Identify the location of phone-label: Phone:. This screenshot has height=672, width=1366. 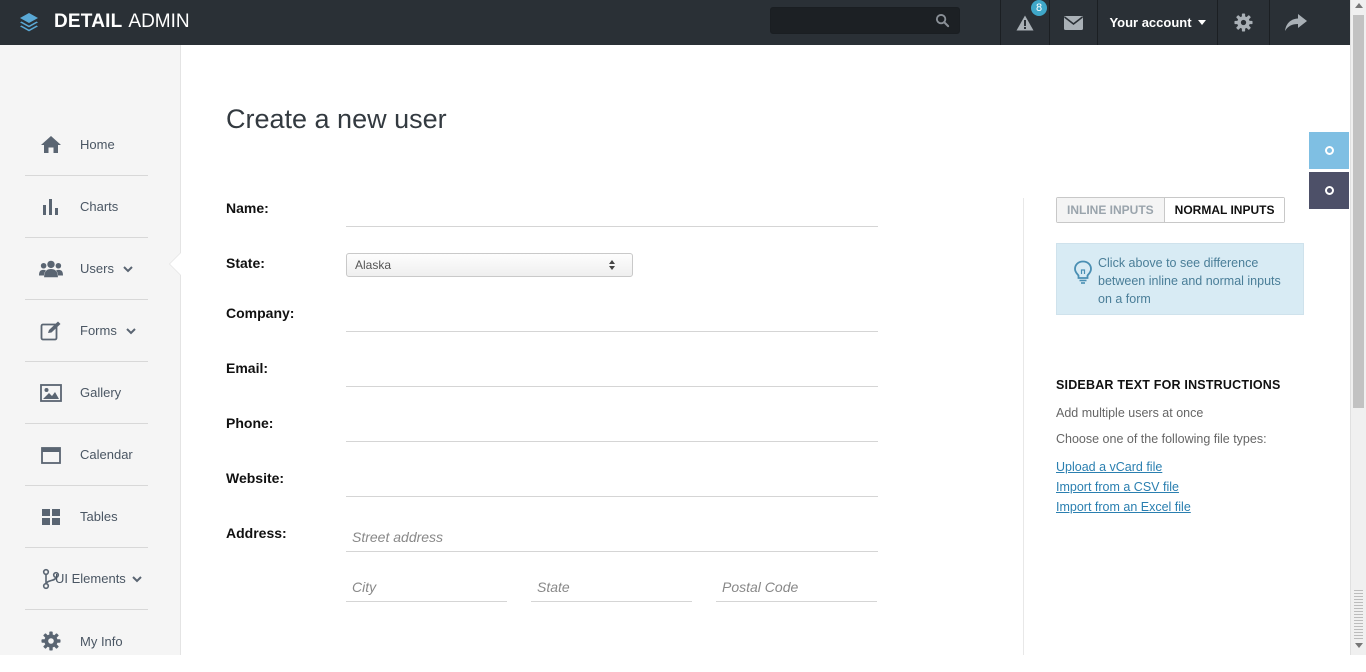
(250, 423).